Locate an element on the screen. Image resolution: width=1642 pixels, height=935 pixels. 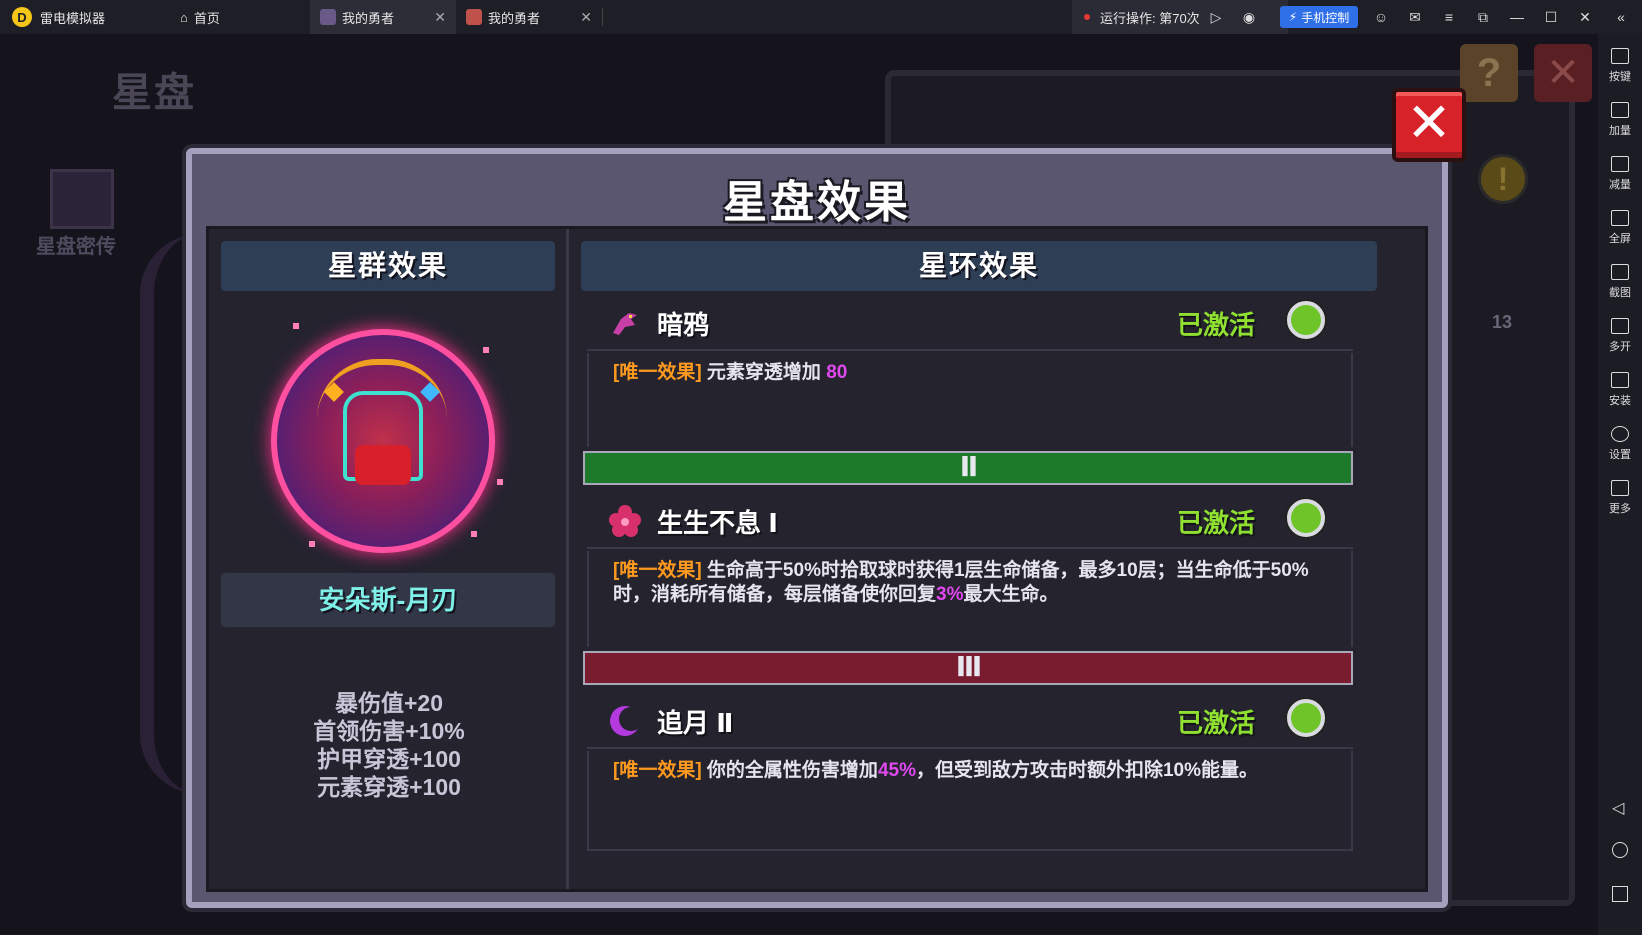
crescent-moon-icon is located at coordinates (626, 721).